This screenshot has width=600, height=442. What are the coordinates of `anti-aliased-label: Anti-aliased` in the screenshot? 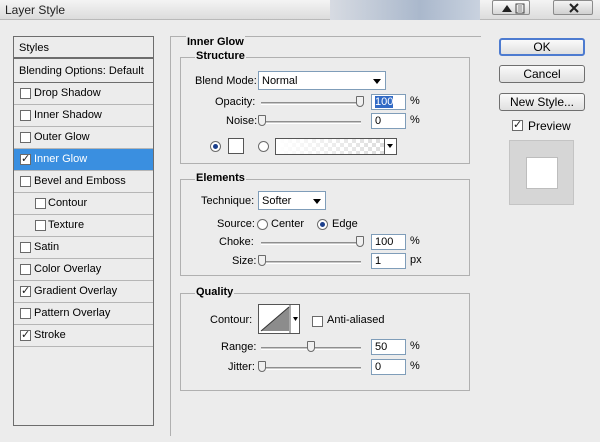 It's located at (355, 320).